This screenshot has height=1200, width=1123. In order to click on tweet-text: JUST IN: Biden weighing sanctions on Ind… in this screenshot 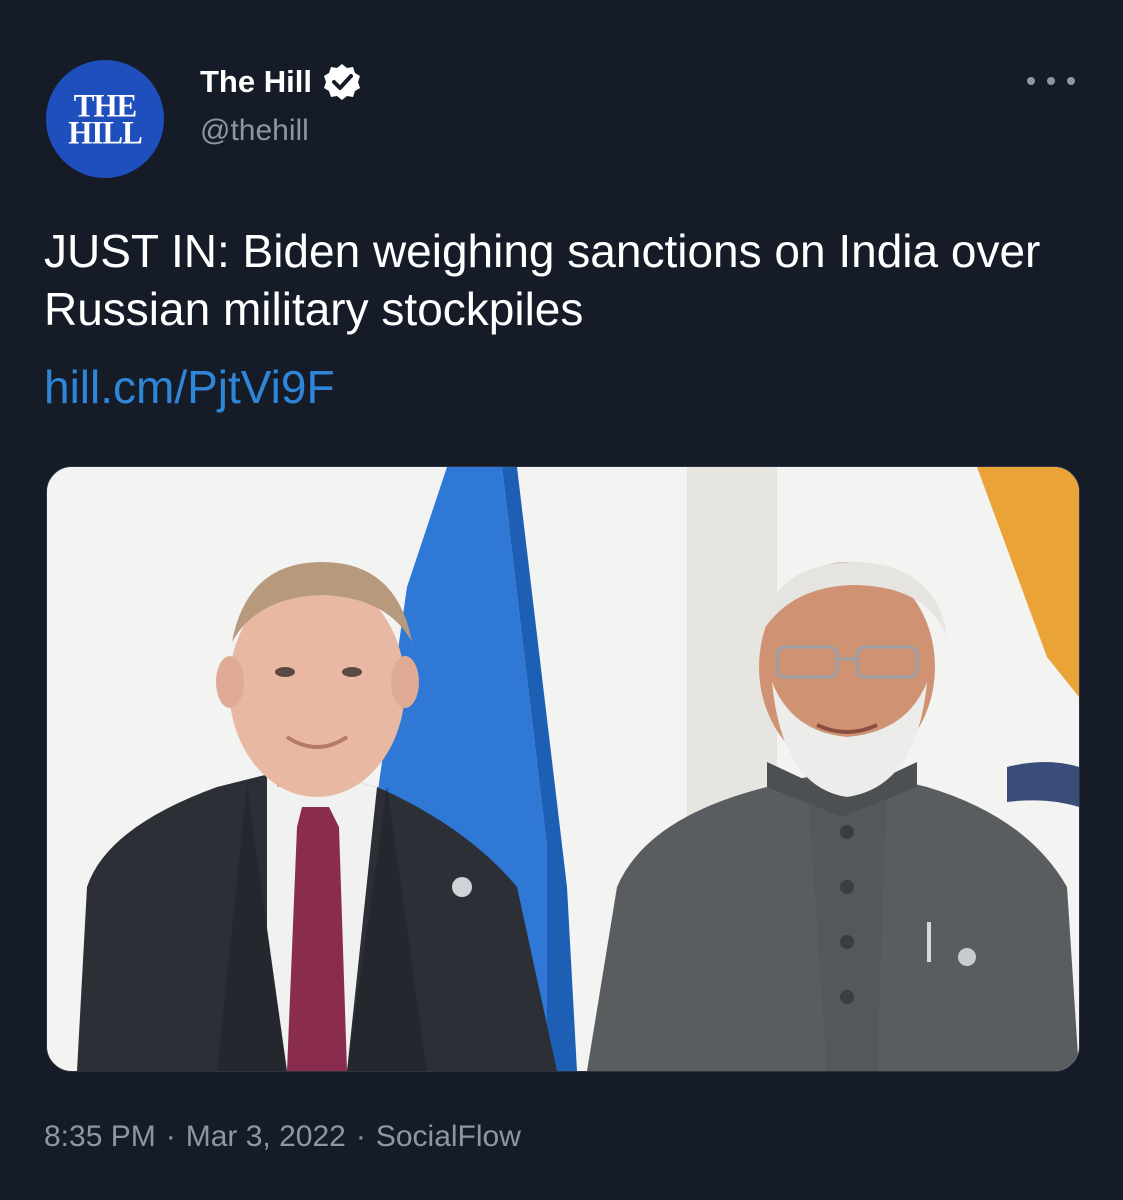, I will do `click(542, 280)`.